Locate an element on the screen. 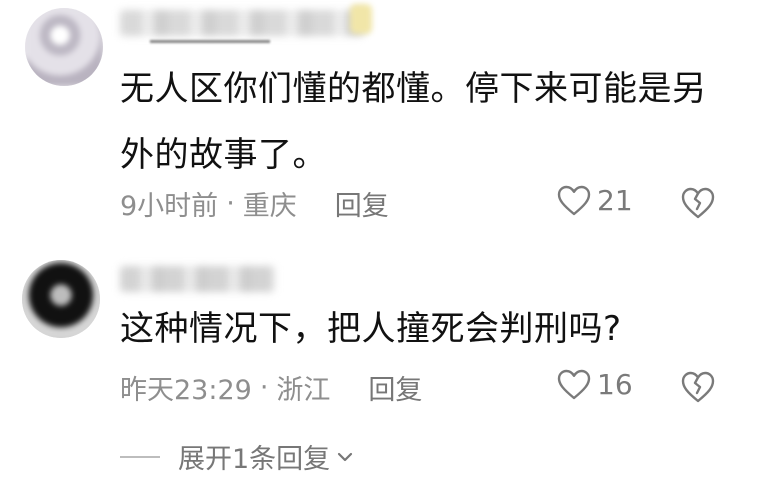 The image size is (772, 491). comment-location: 浙江 is located at coordinates (303, 390).